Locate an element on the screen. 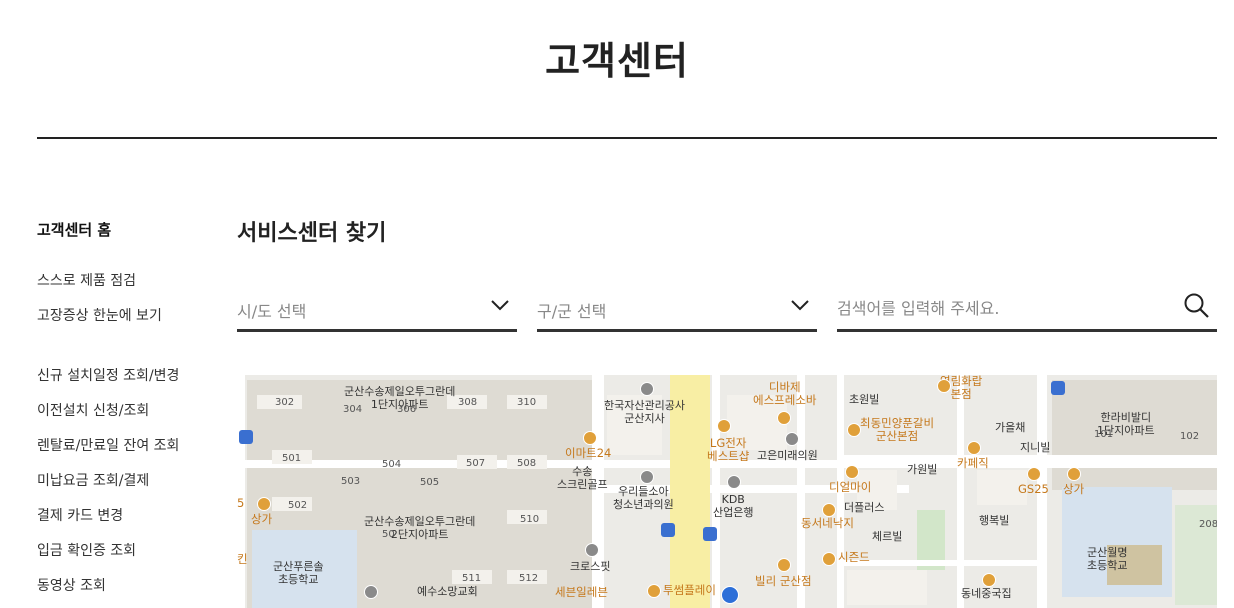 This screenshot has height=608, width=1234. map-label: 초원빌 is located at coordinates (864, 399).